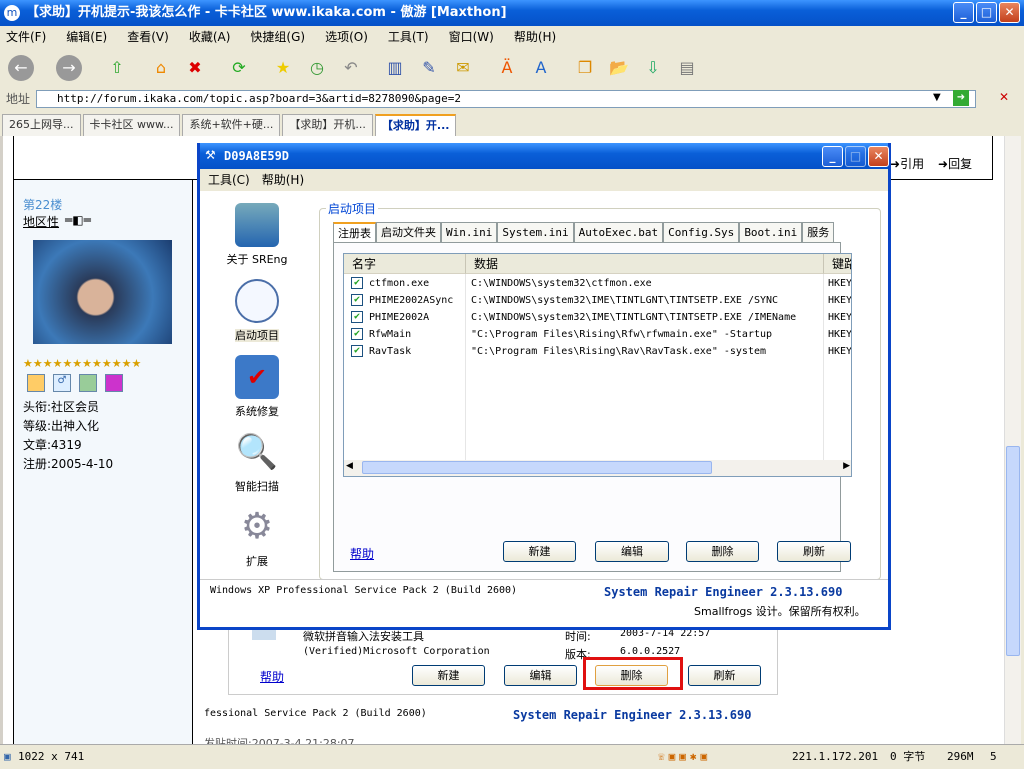 This screenshot has width=1024, height=769. Describe the element at coordinates (86, 37) in the screenshot. I see `menu-edit: 编辑(E)` at that location.